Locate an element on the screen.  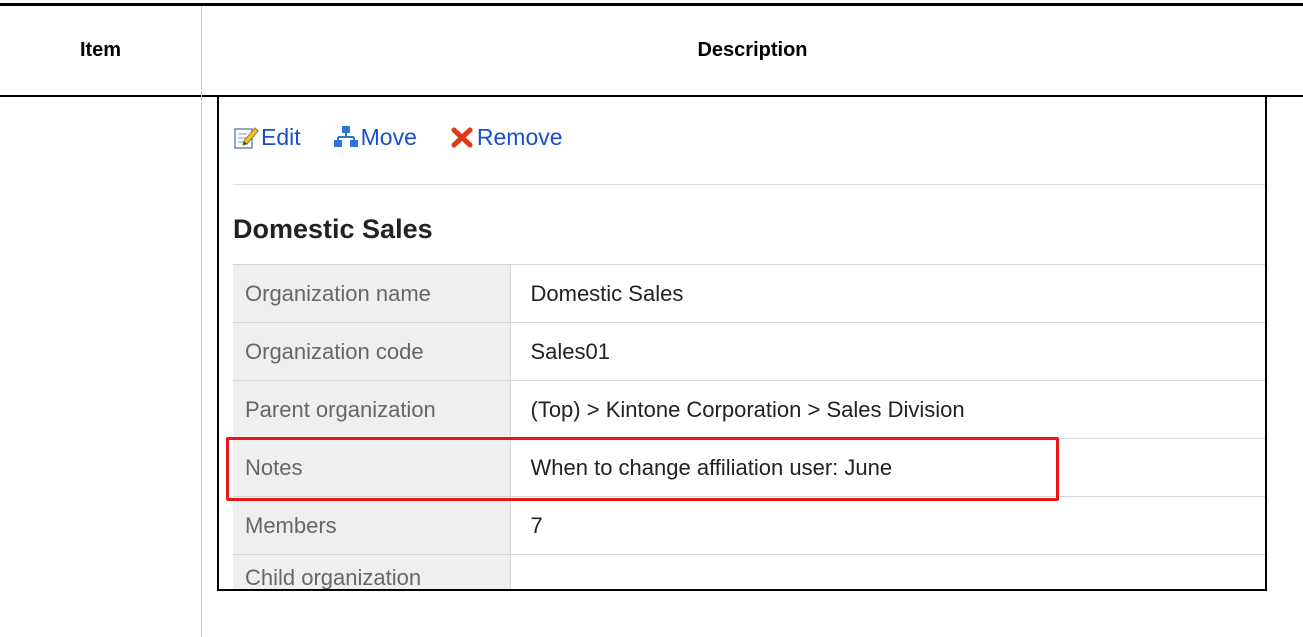
row-value is located at coordinates (887, 571).